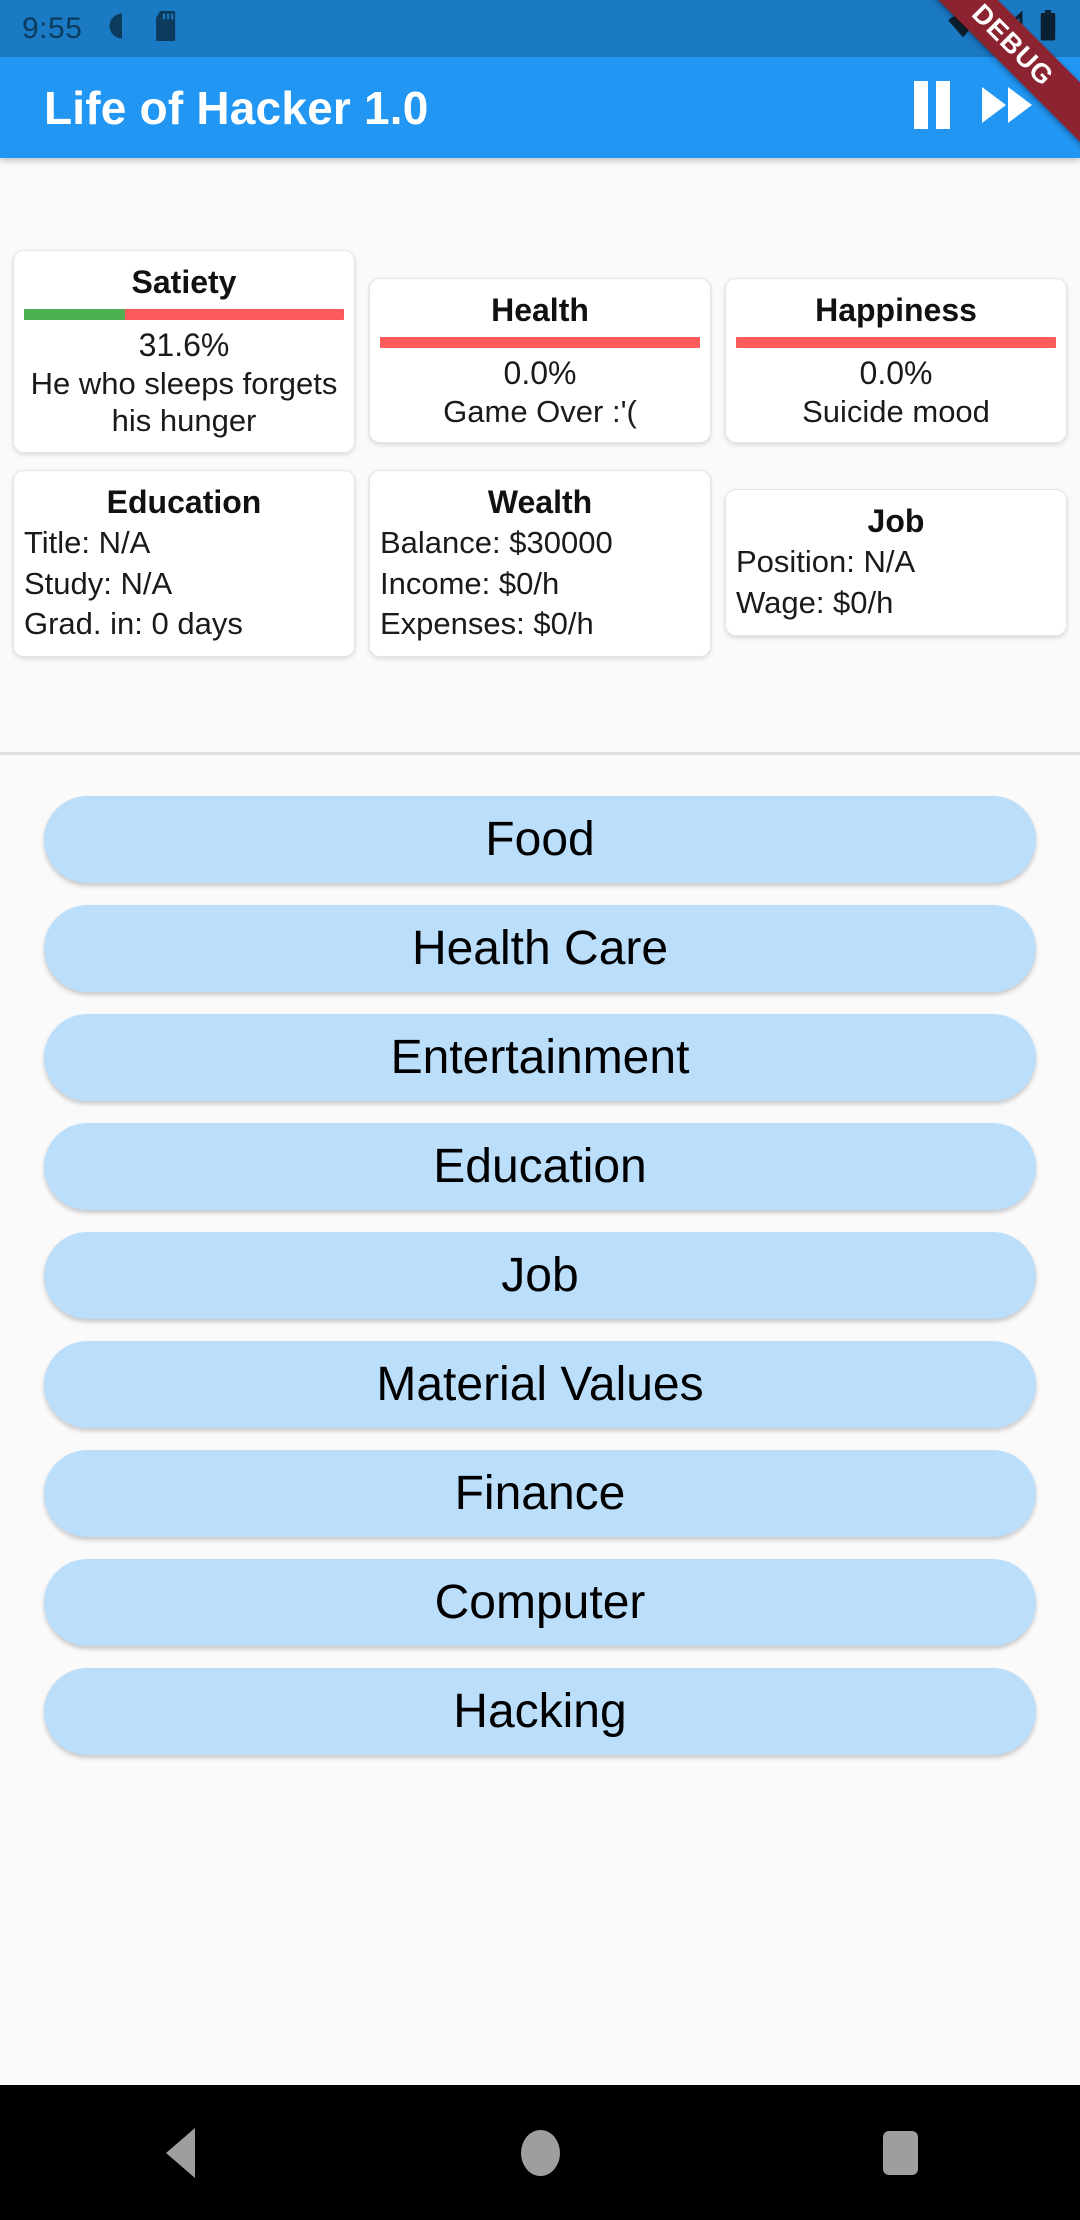 The width and height of the screenshot is (1080, 2220). I want to click on stat-card-percent: 31.6%, so click(184, 345).